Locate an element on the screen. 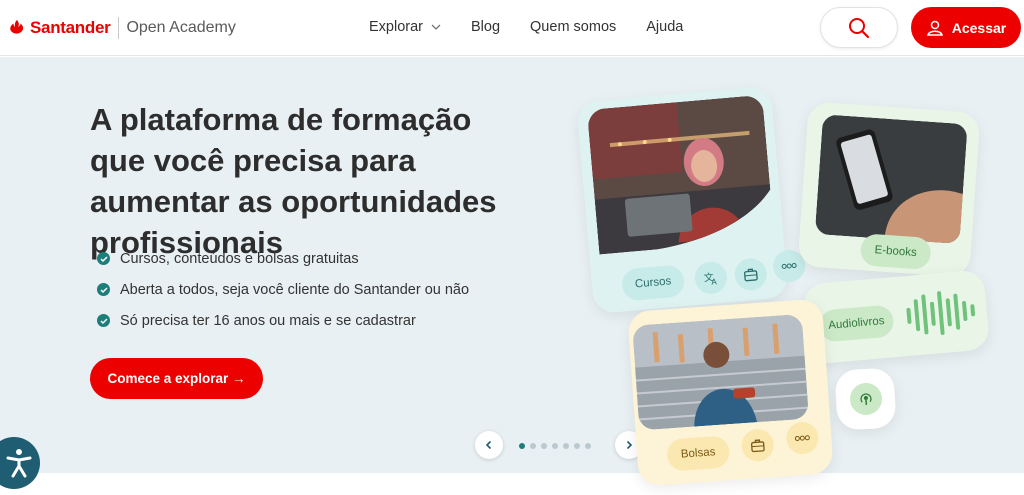  nav-ajuda-label: Ajuda is located at coordinates (665, 27).